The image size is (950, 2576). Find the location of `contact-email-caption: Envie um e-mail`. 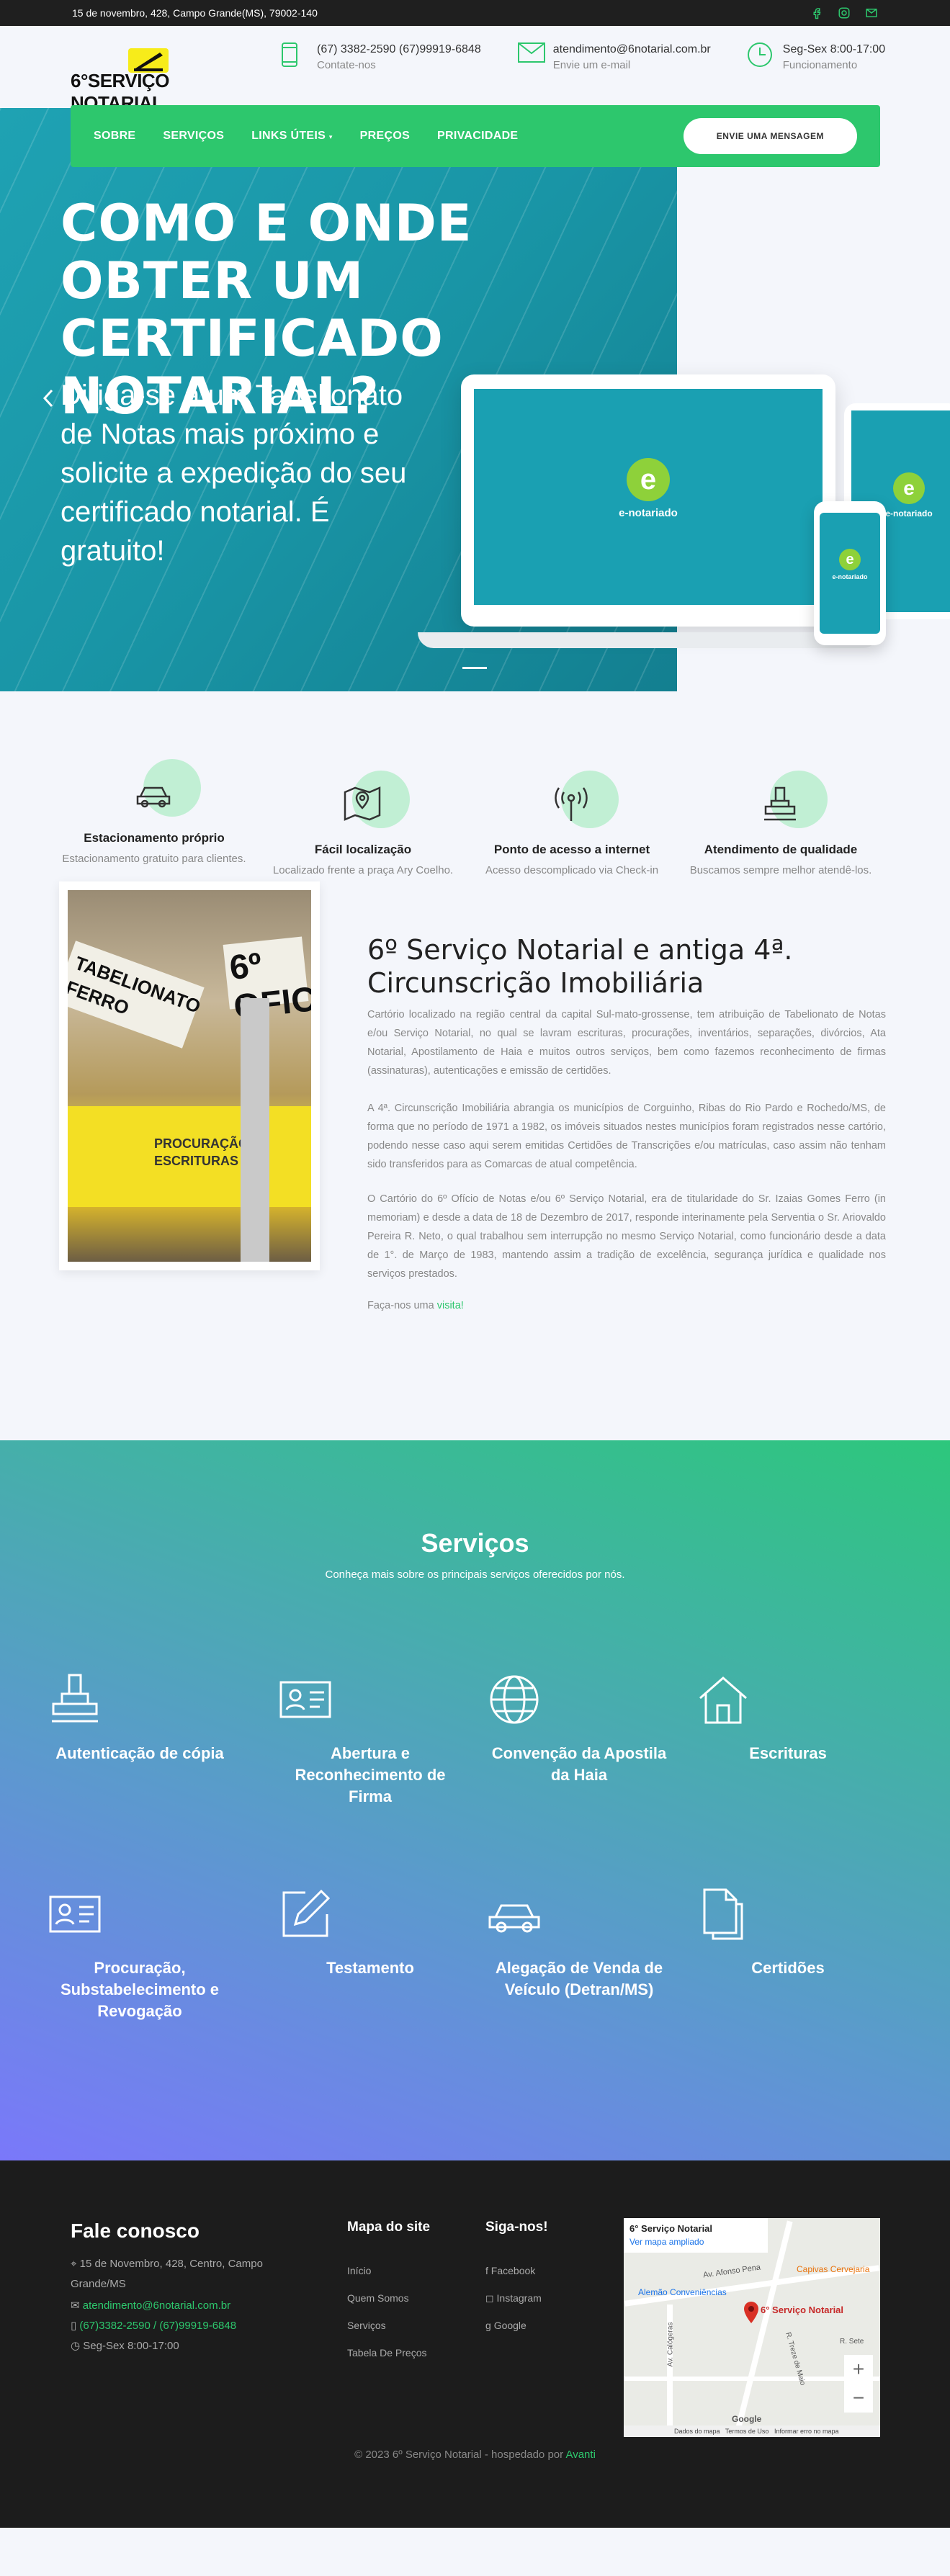

contact-email-caption: Envie um e-mail is located at coordinates (591, 65).